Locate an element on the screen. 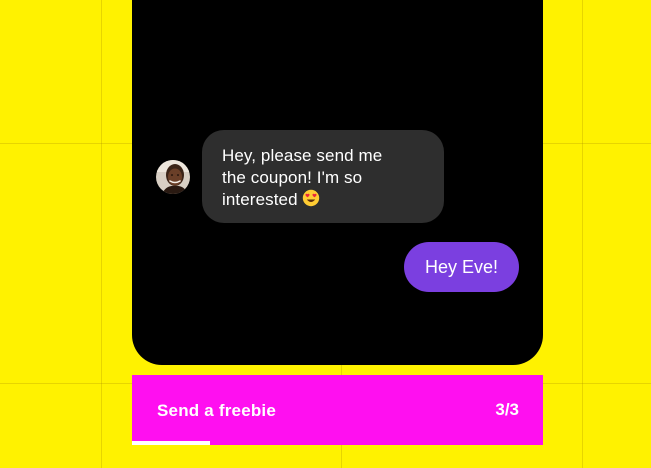 The image size is (651, 468). progress-bar-fill is located at coordinates (171, 443).